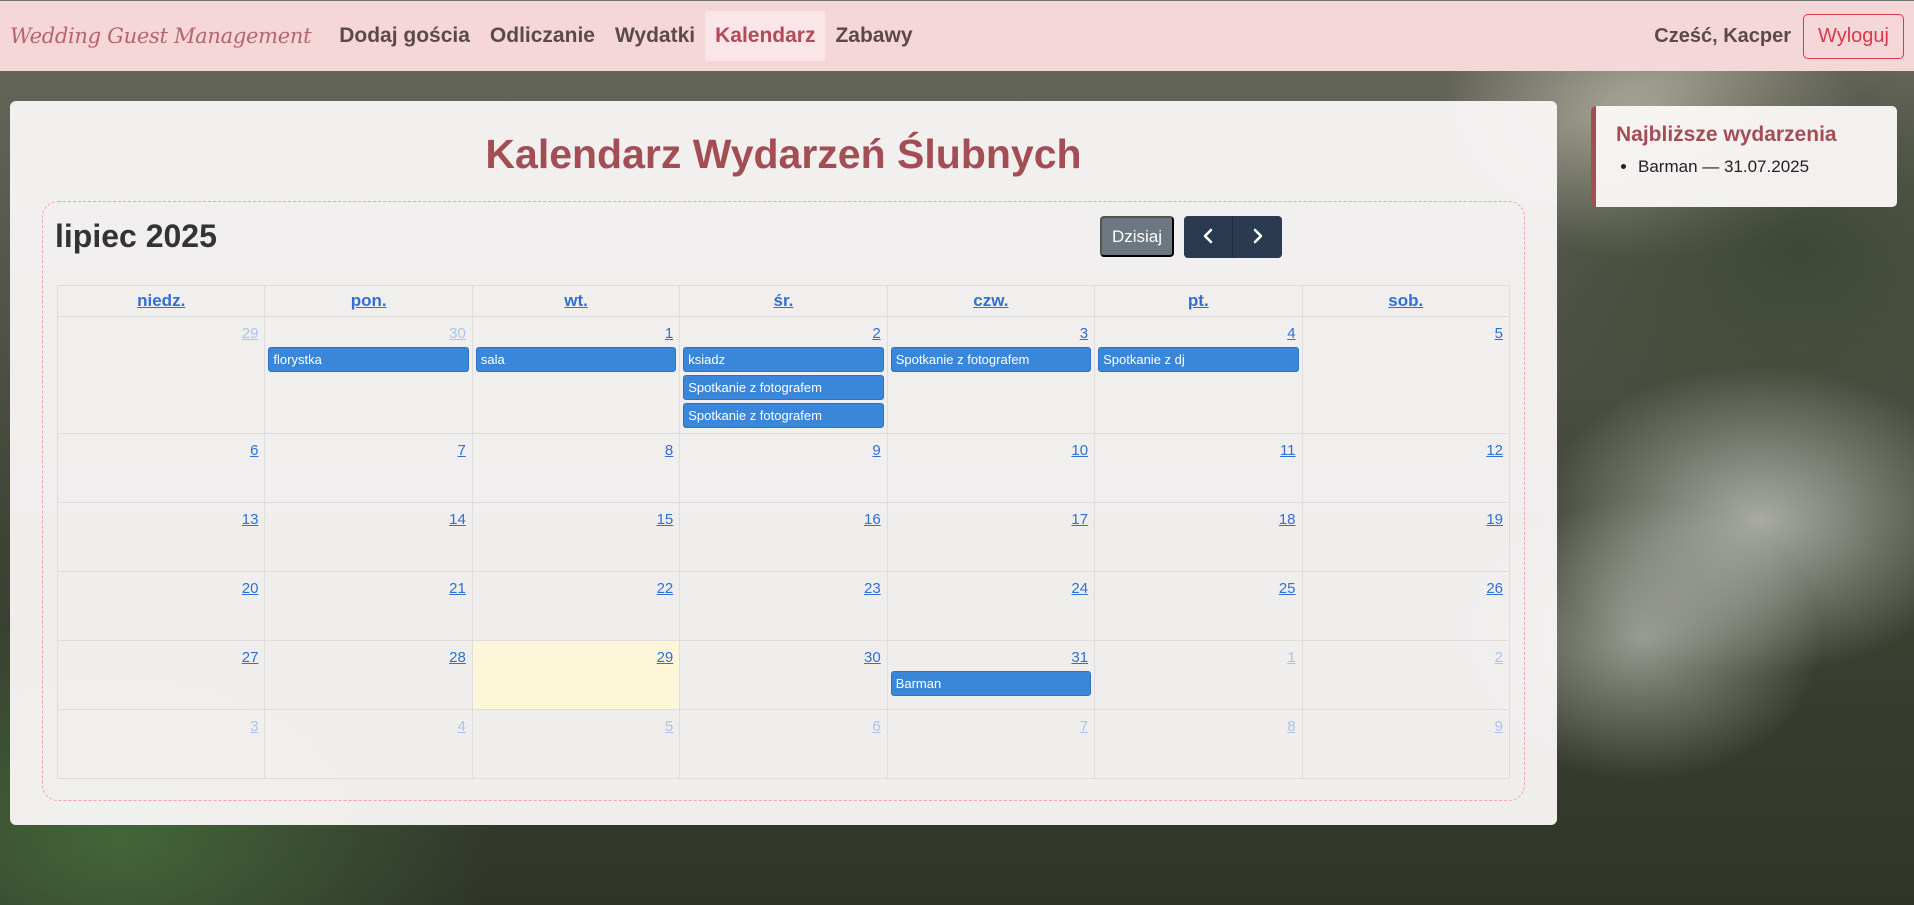  What do you see at coordinates (368, 537) in the screenshot?
I see `calendar-day-cell: 14` at bounding box center [368, 537].